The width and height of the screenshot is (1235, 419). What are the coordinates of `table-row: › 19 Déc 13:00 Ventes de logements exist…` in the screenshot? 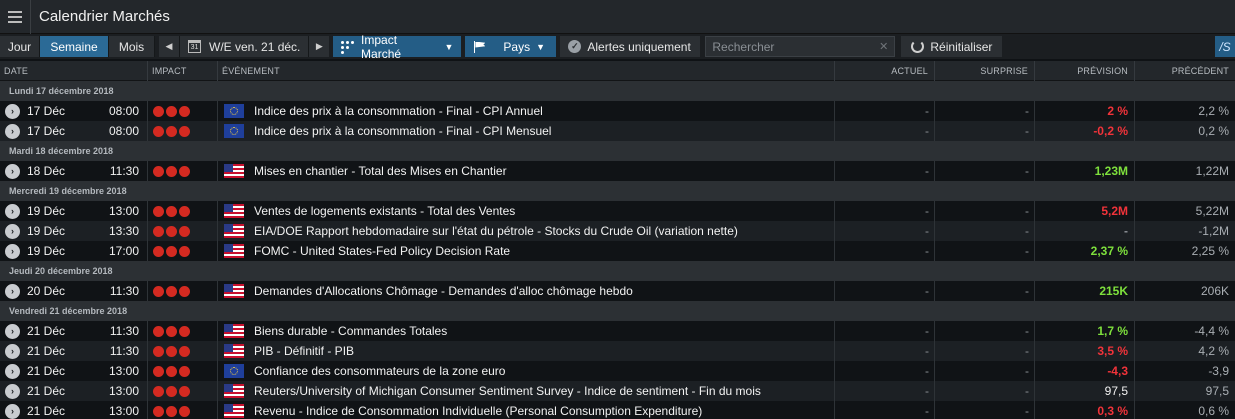 It's located at (617, 211).